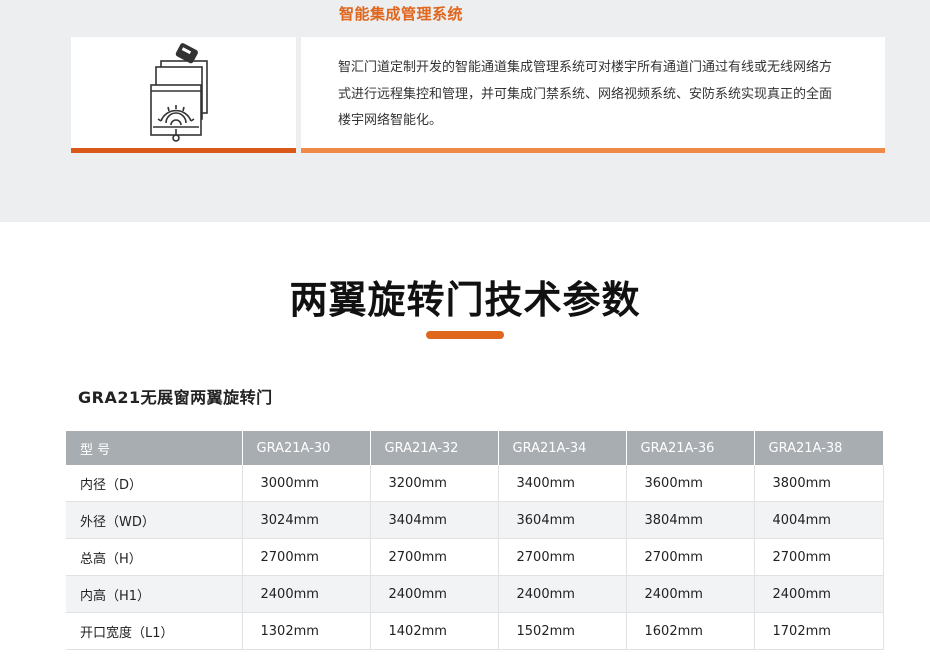  Describe the element at coordinates (562, 631) in the screenshot. I see `table-cell: 1502mm` at that location.